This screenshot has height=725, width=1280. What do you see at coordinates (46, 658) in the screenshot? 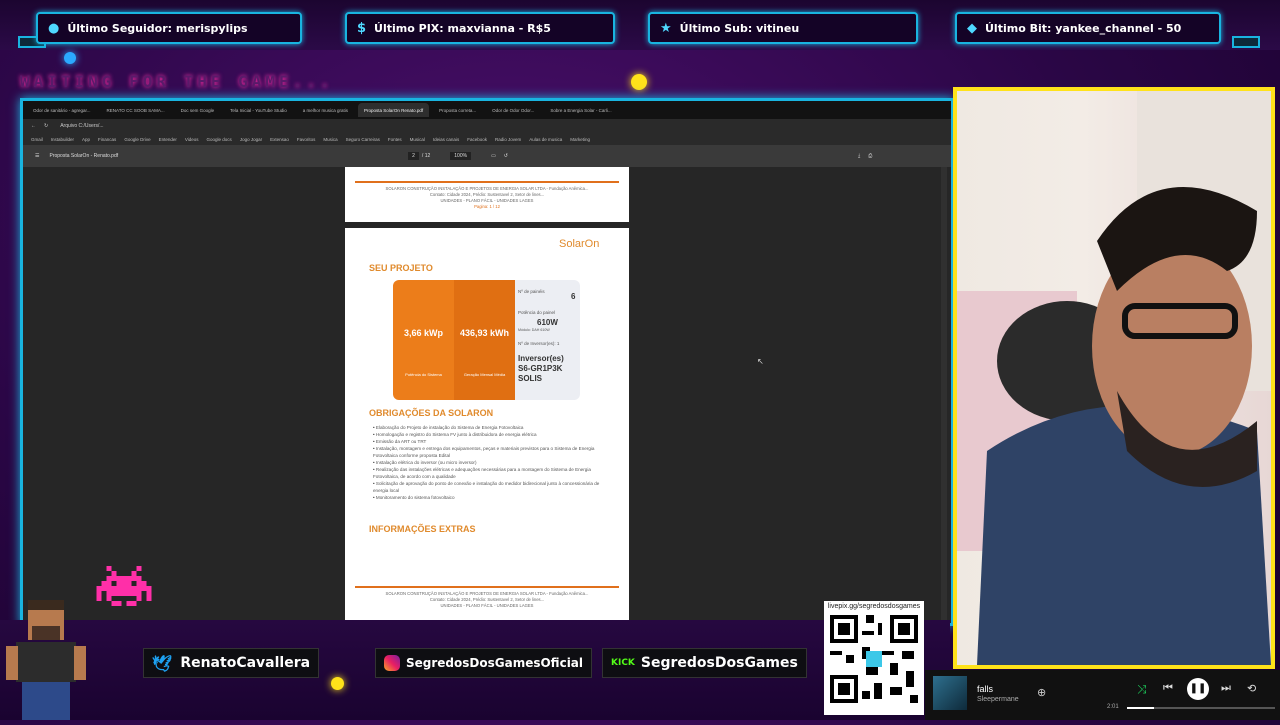
I see `pixel-avatar` at bounding box center [46, 658].